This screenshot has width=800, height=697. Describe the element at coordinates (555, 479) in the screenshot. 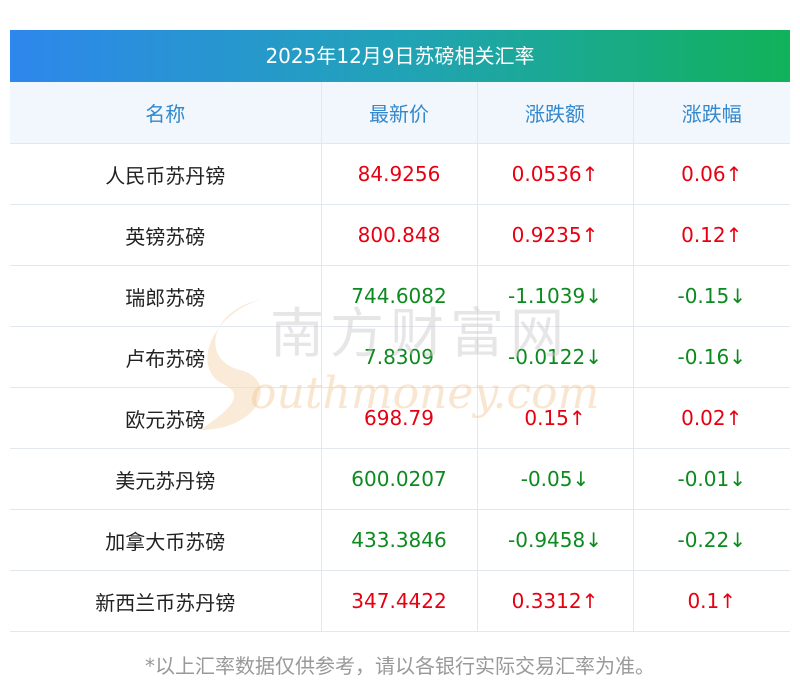

I see `change-amount: -0.05↓` at that location.